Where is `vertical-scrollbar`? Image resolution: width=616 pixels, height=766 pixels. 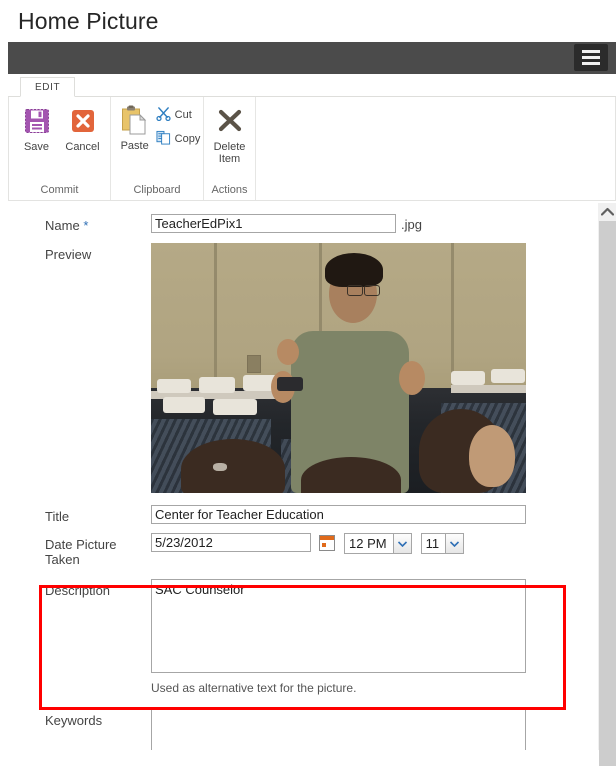
vertical-scrollbar is located at coordinates (606, 484).